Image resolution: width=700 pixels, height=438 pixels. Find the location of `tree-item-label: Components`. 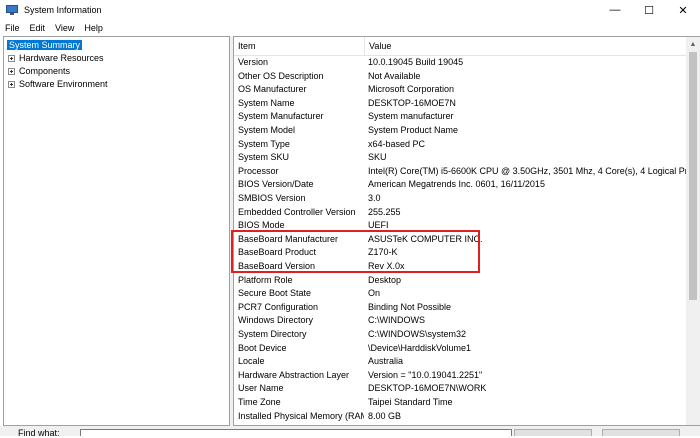

tree-item-label: Components is located at coordinates (45, 71).